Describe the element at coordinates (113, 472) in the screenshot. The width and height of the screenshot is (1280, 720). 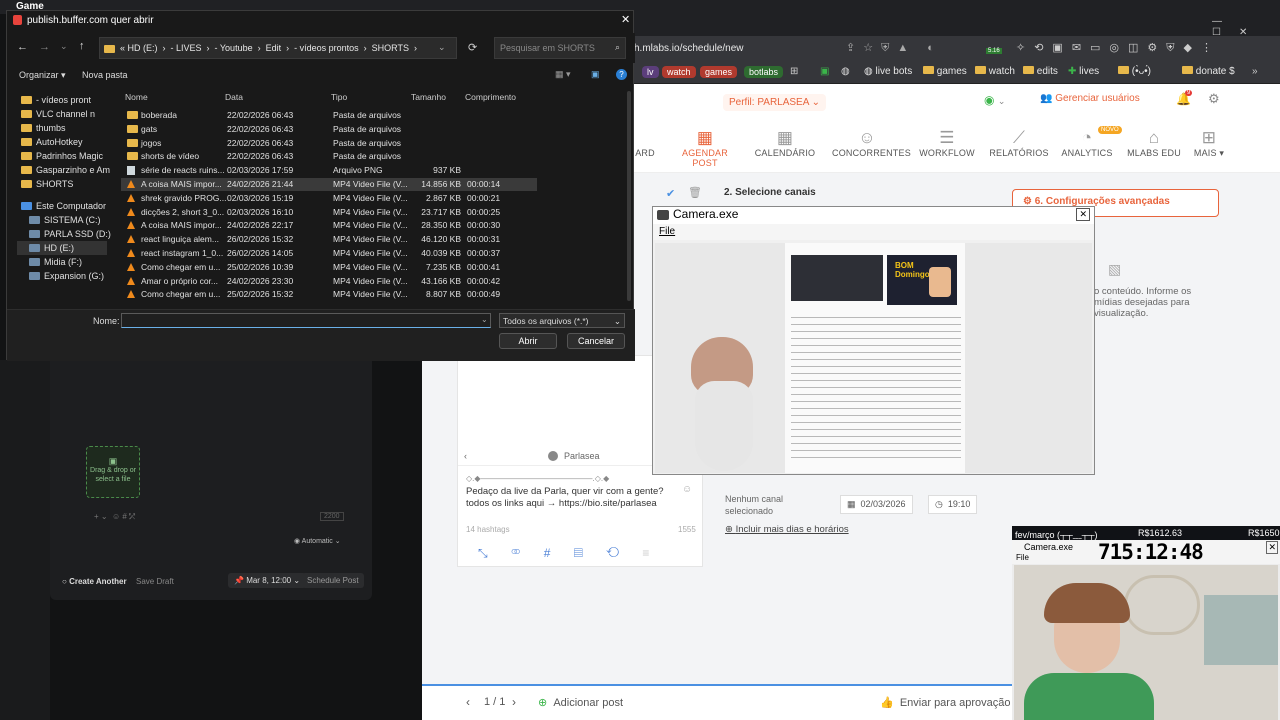
I see `drag-drop-zone: ▣ Drag & drop or select a file` at that location.